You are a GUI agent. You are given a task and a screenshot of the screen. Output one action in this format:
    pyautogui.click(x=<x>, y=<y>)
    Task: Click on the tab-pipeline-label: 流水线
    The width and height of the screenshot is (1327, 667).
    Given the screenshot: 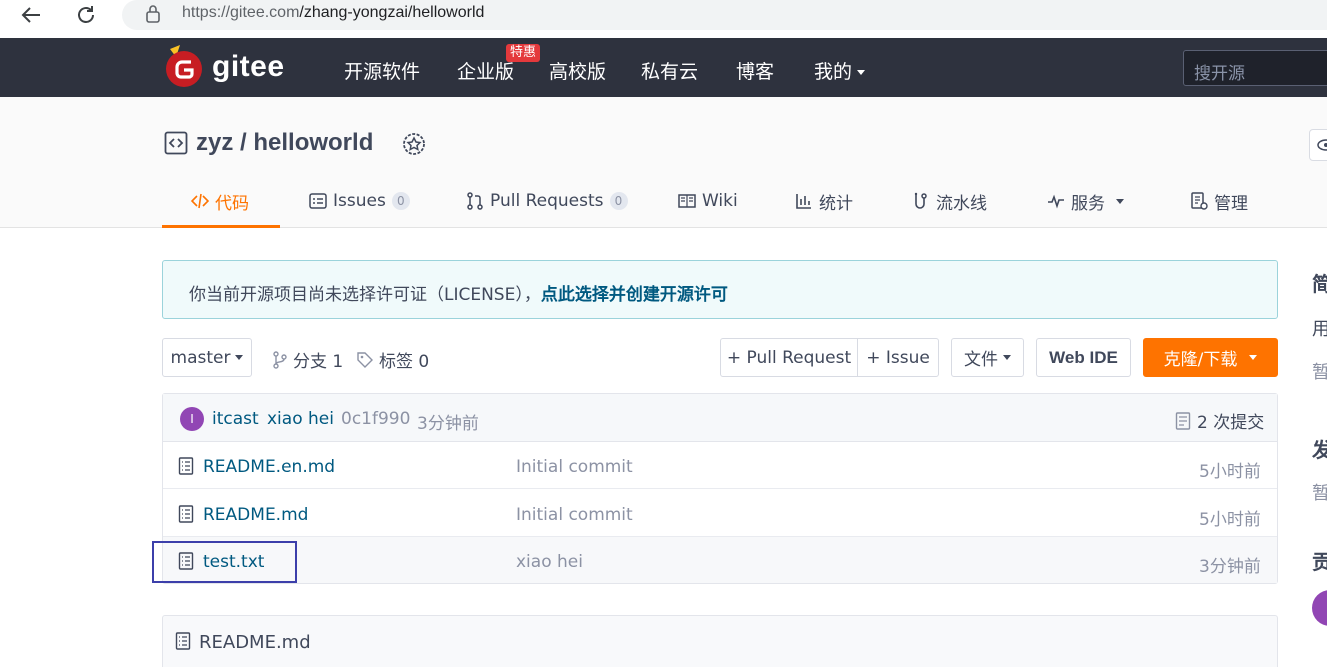 What is the action you would take?
    pyautogui.click(x=961, y=203)
    